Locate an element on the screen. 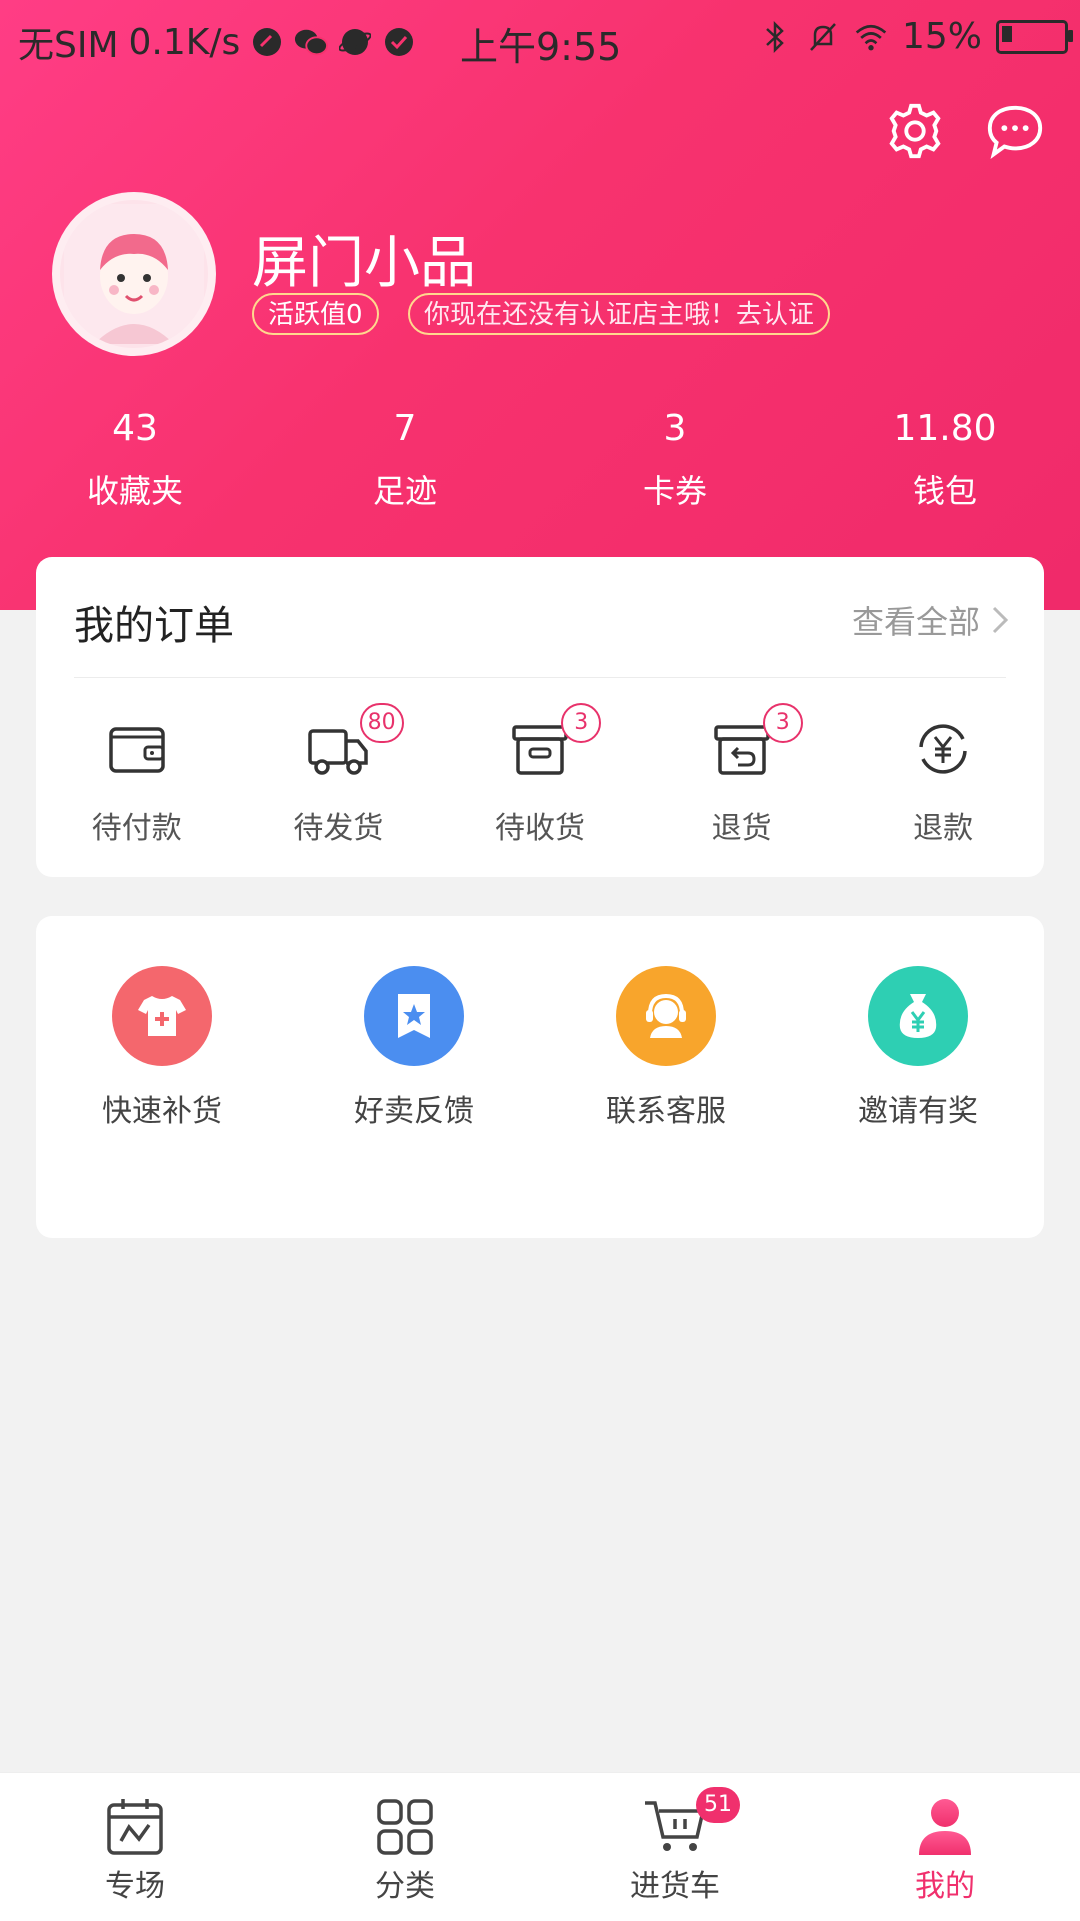  divider is located at coordinates (540, 677).